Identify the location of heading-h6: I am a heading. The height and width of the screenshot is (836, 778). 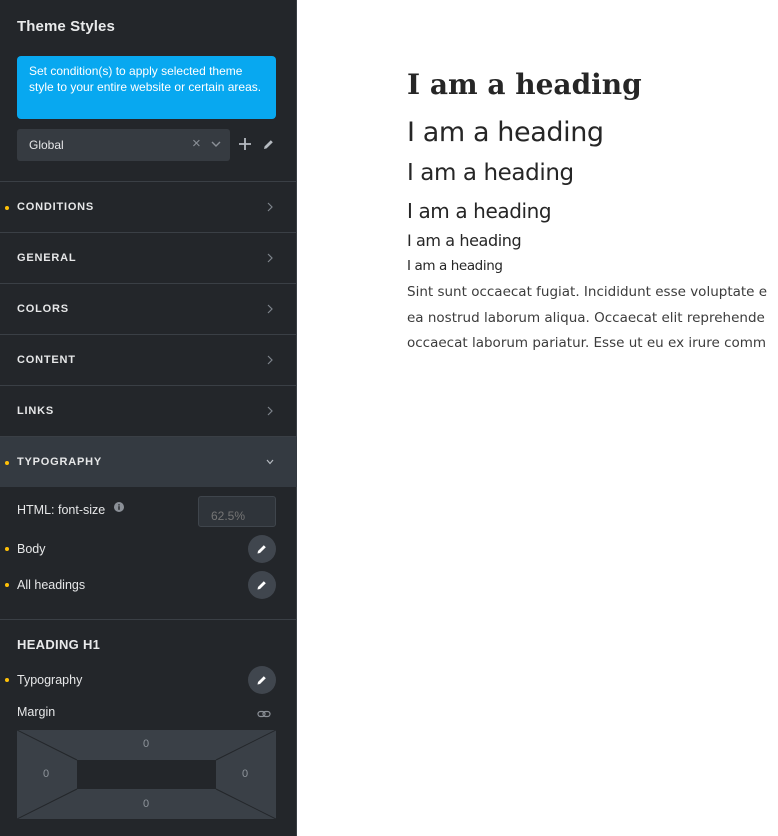
(455, 266).